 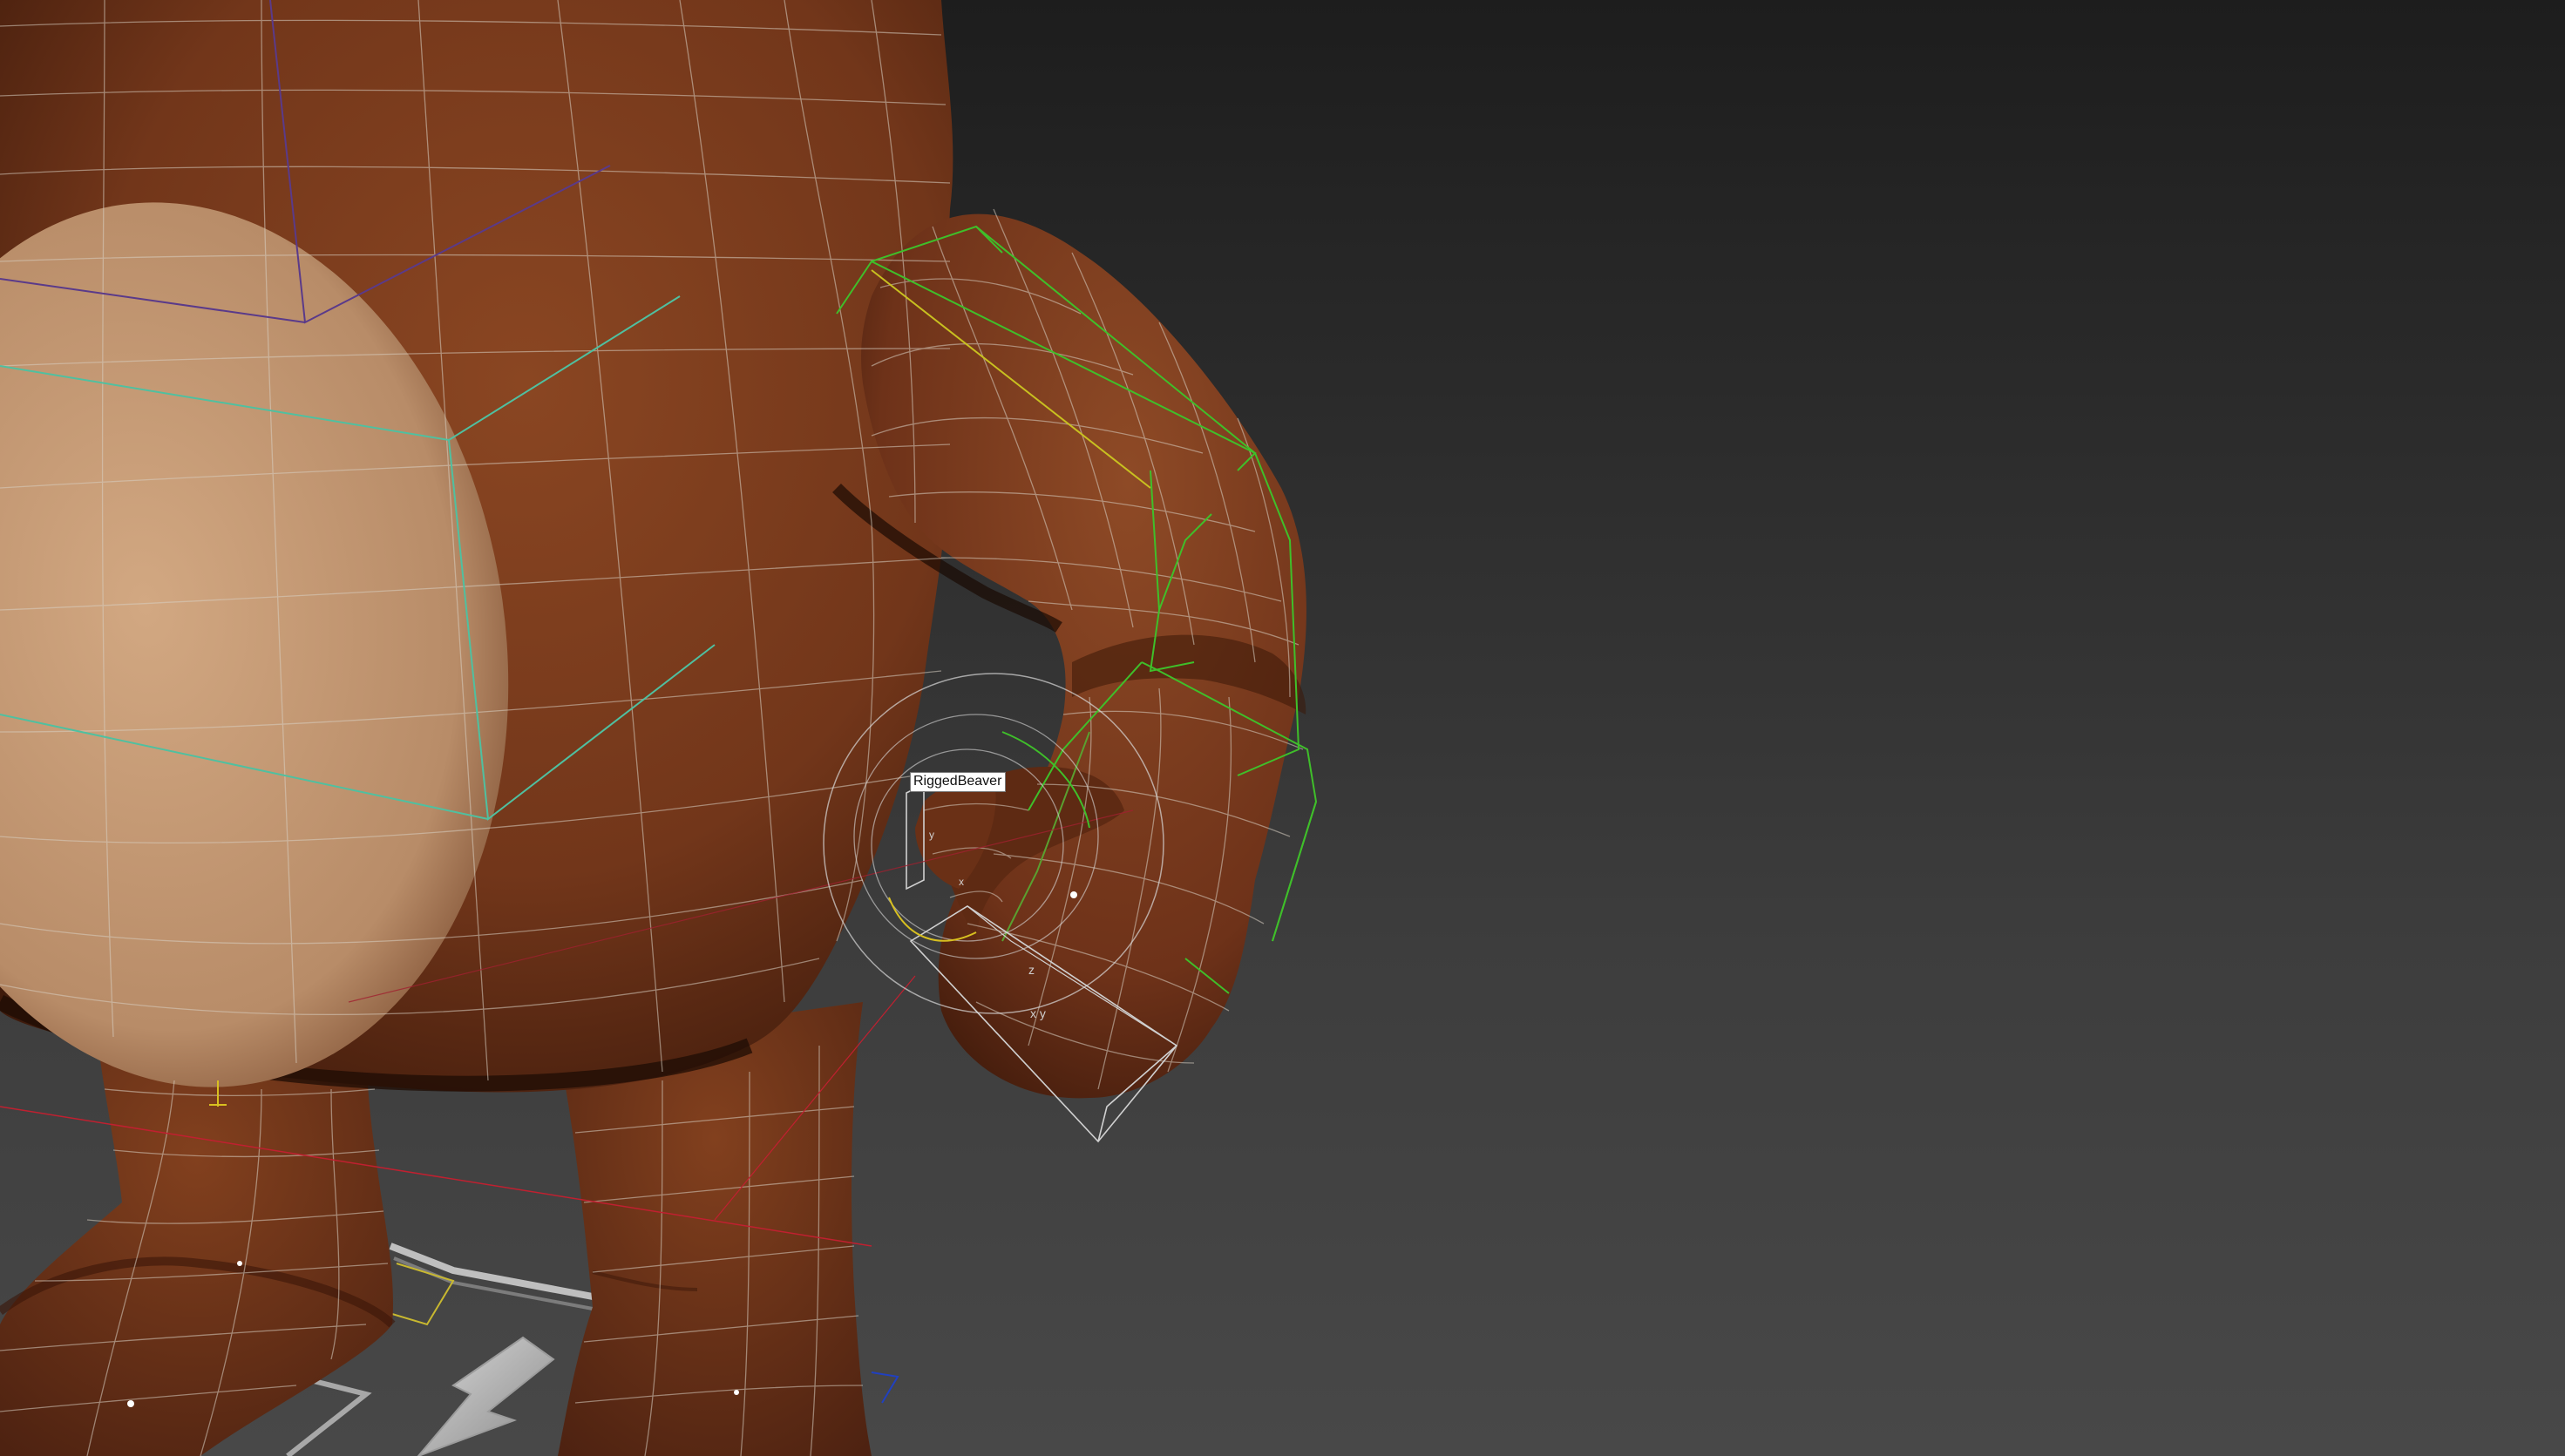 What do you see at coordinates (1031, 970) in the screenshot?
I see `svg-text: z` at bounding box center [1031, 970].